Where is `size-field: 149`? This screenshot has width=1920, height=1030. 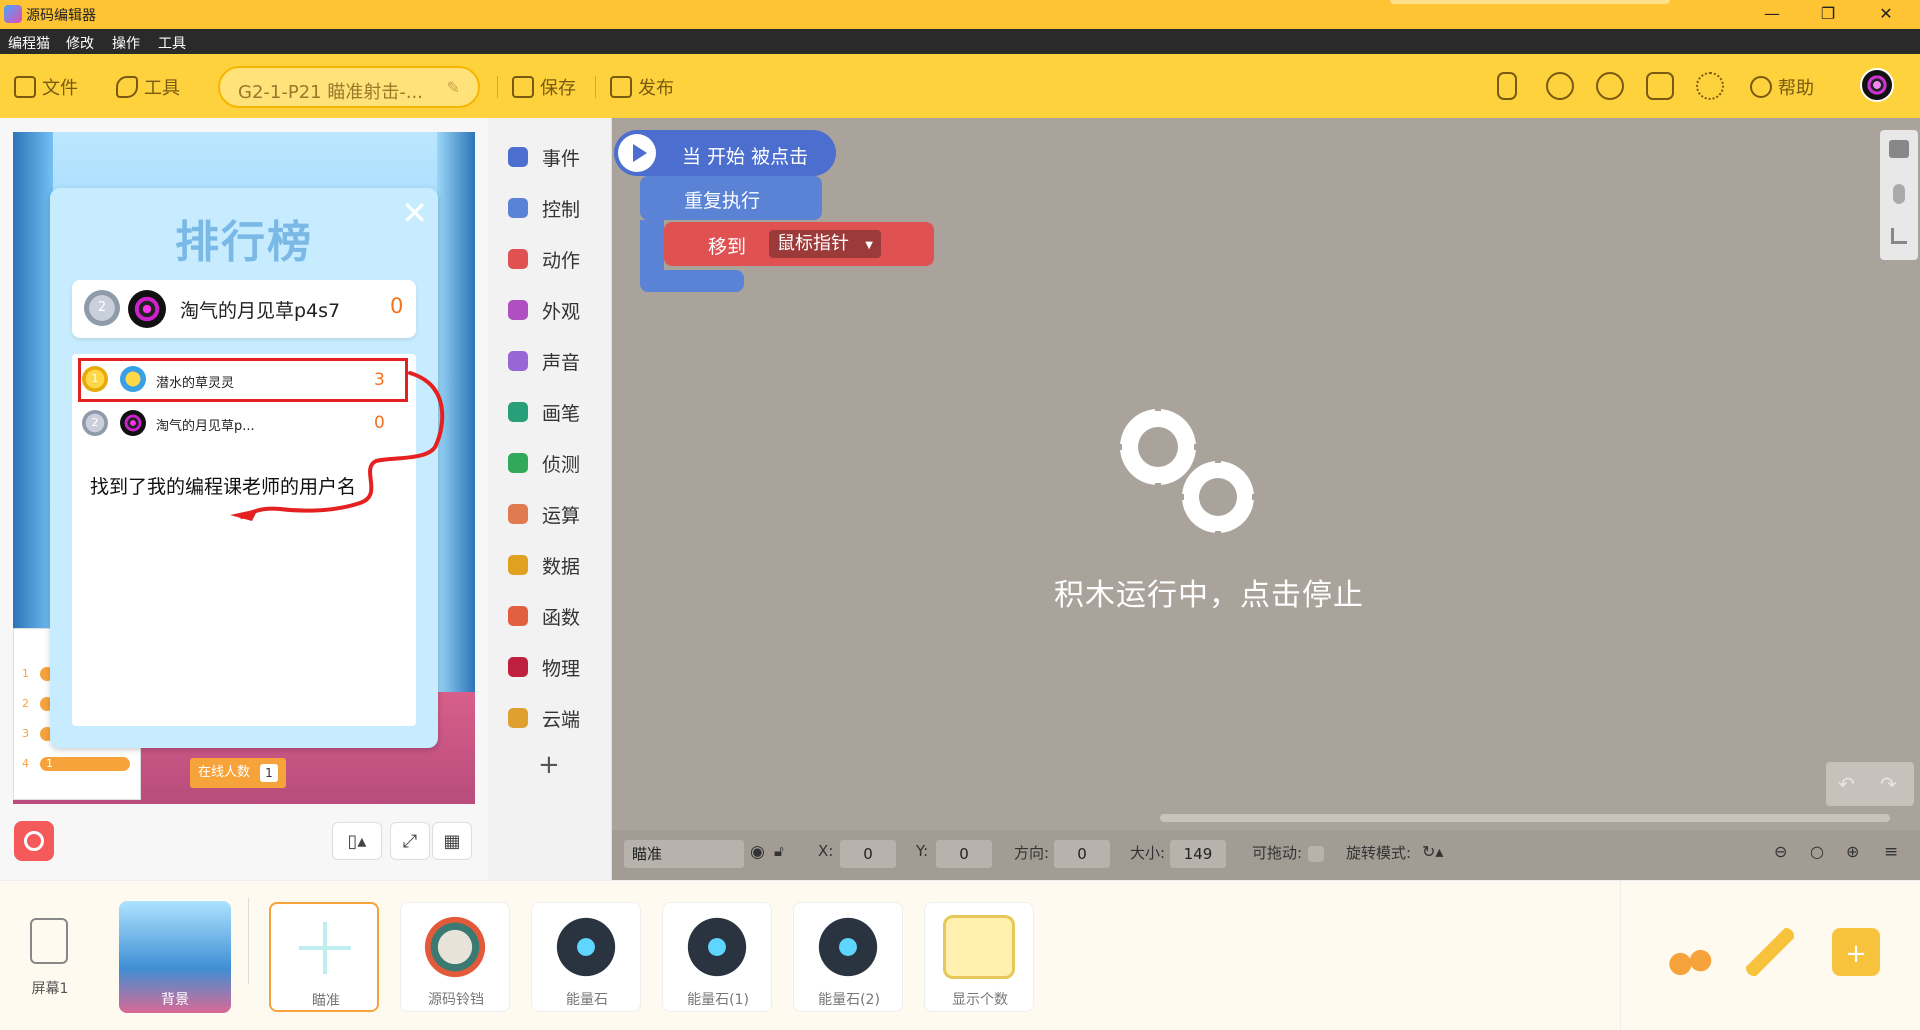
size-field: 149 is located at coordinates (1198, 854).